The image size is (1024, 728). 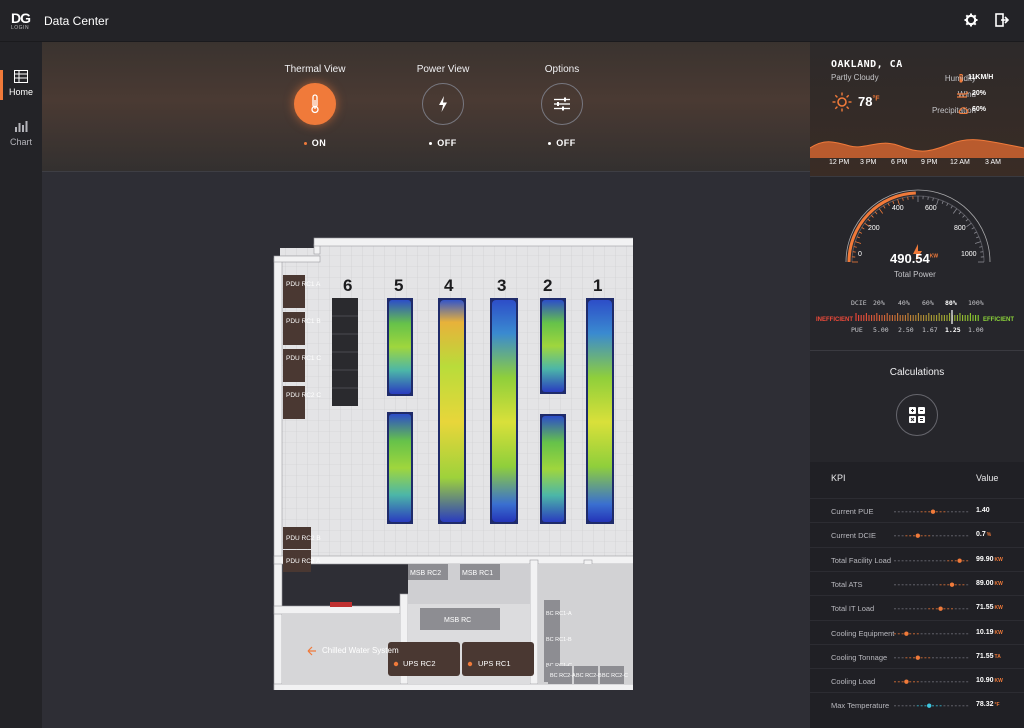 What do you see at coordinates (874, 228) in the screenshot?
I see `gauge-tick-label: 200` at bounding box center [874, 228].